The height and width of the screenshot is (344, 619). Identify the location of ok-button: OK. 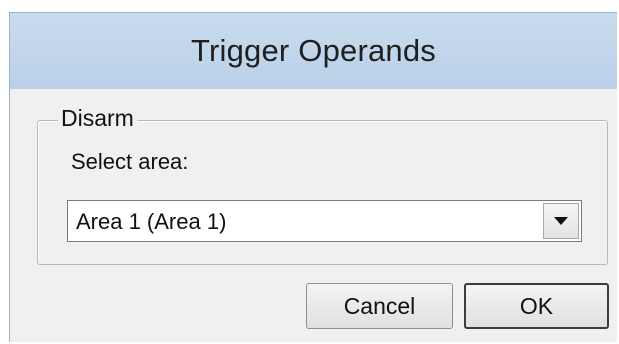
(536, 306).